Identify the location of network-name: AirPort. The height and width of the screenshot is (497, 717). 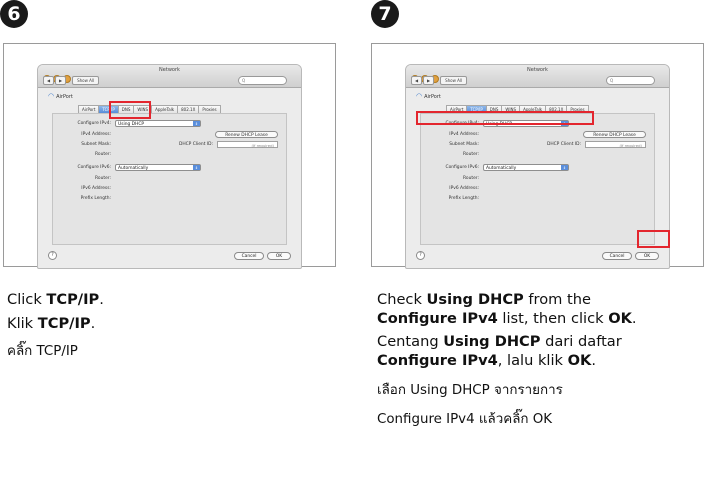
(432, 97).